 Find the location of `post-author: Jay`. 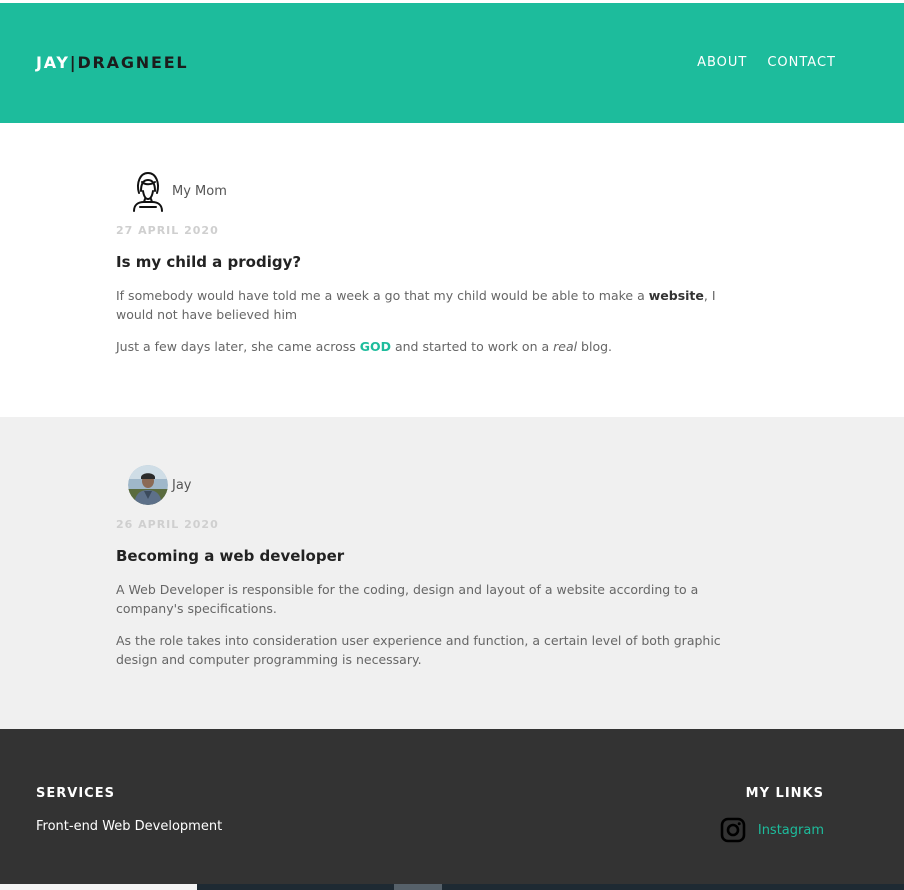

post-author: Jay is located at coordinates (160, 485).